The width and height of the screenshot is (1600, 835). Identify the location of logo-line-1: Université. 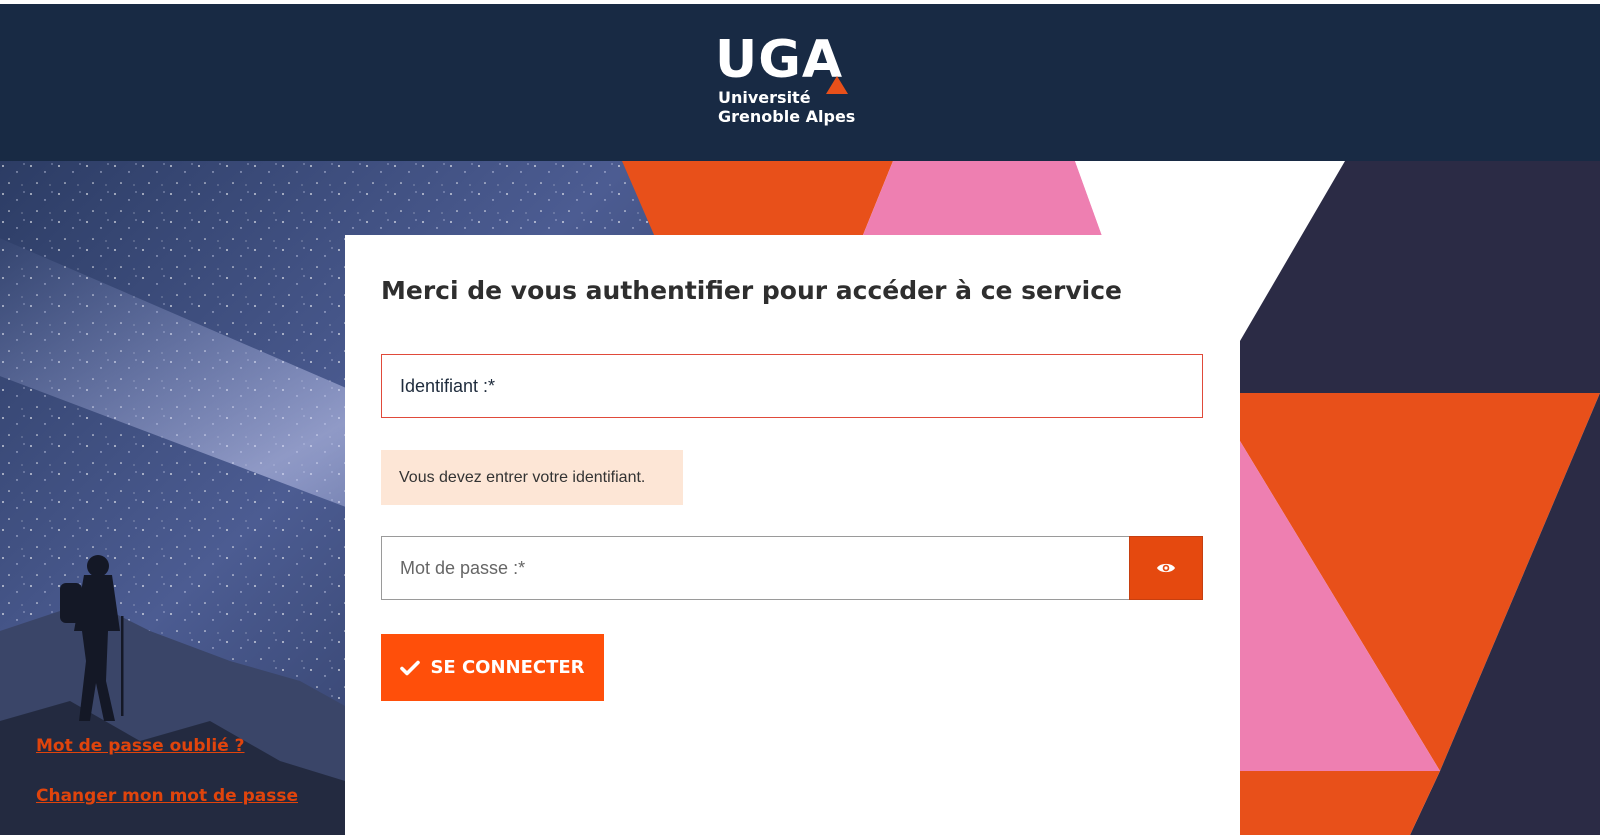
(764, 97).